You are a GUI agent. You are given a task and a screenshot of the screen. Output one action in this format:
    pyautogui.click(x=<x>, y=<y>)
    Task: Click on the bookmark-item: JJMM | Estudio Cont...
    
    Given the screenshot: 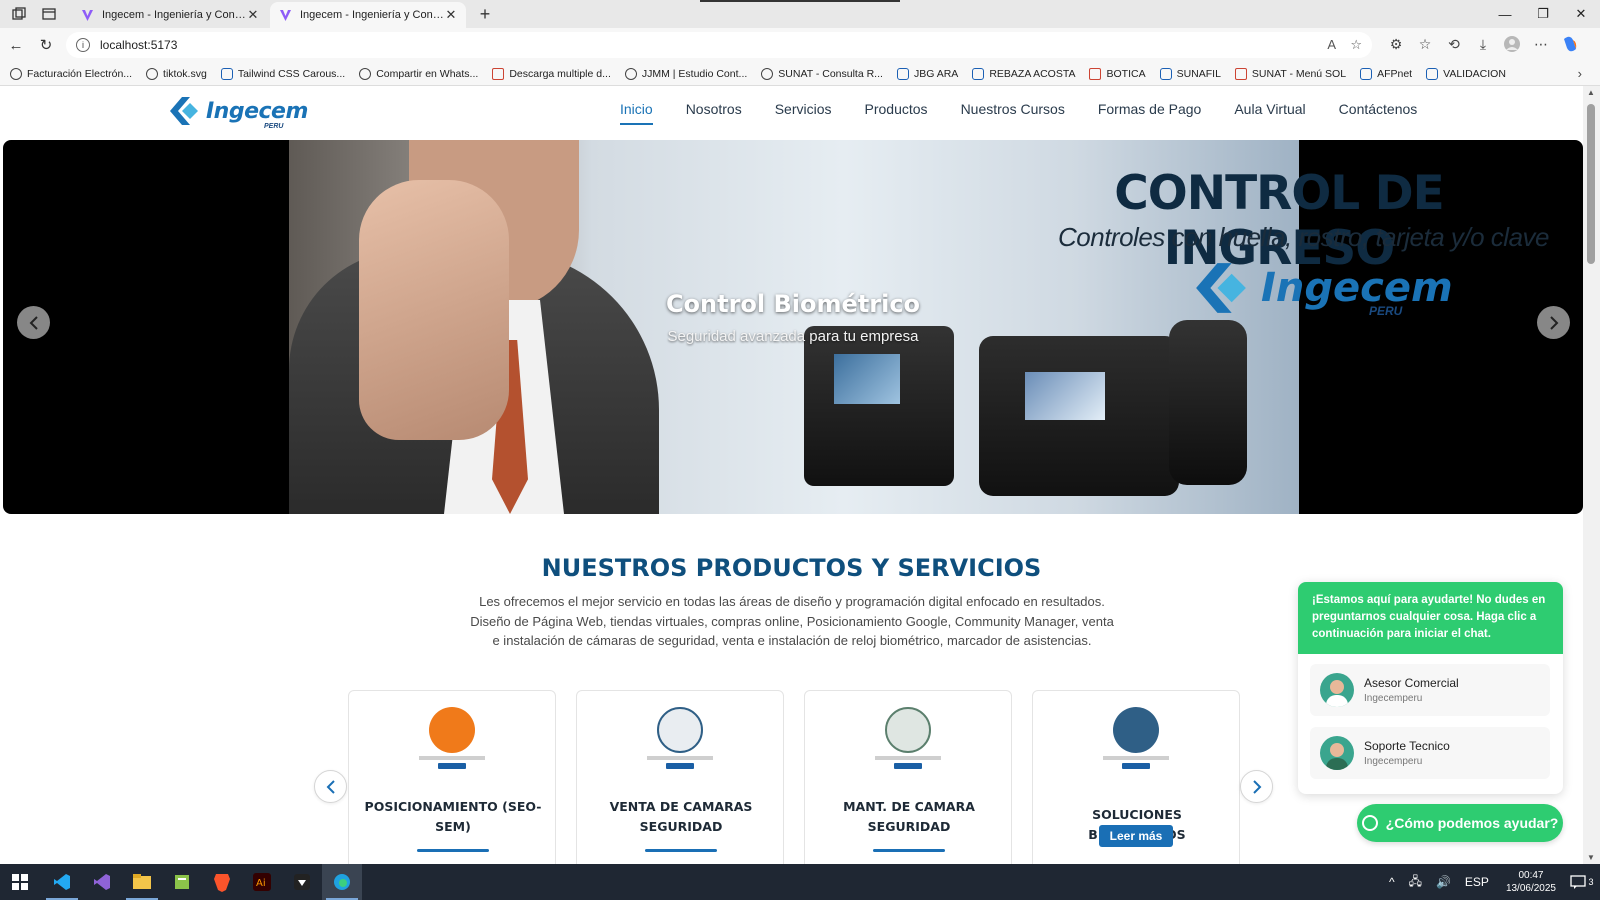 What is the action you would take?
    pyautogui.click(x=685, y=73)
    